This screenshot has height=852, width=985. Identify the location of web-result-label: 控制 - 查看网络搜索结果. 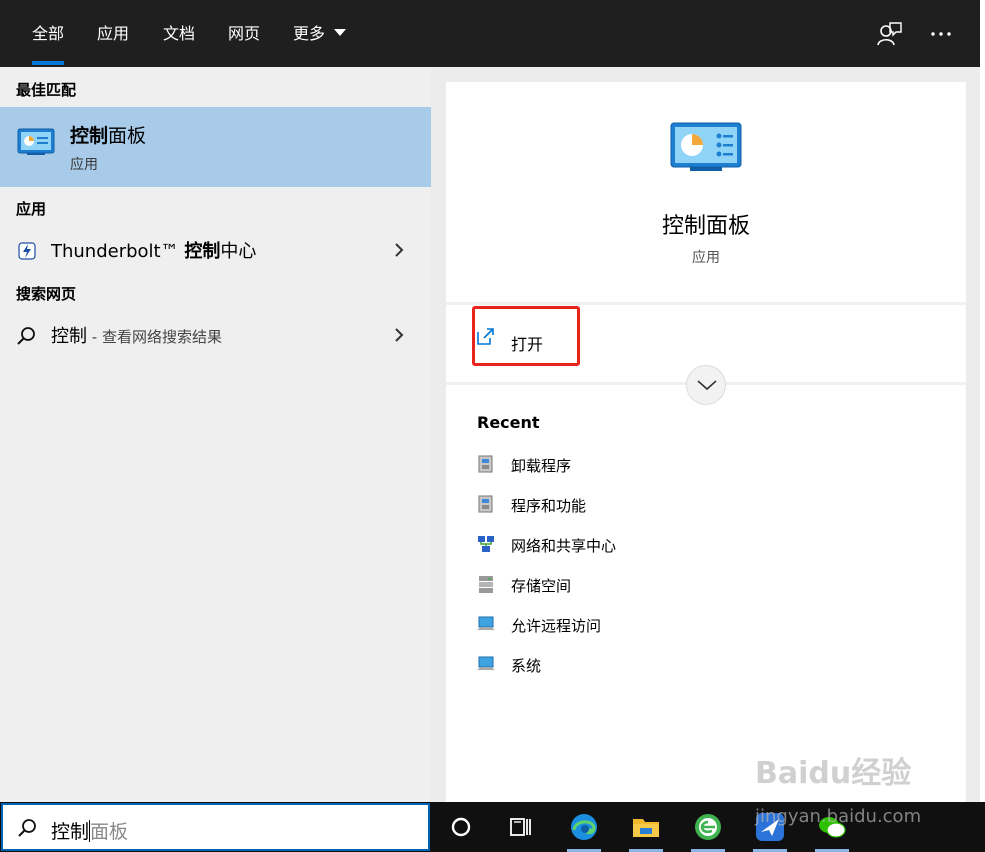
(136, 335).